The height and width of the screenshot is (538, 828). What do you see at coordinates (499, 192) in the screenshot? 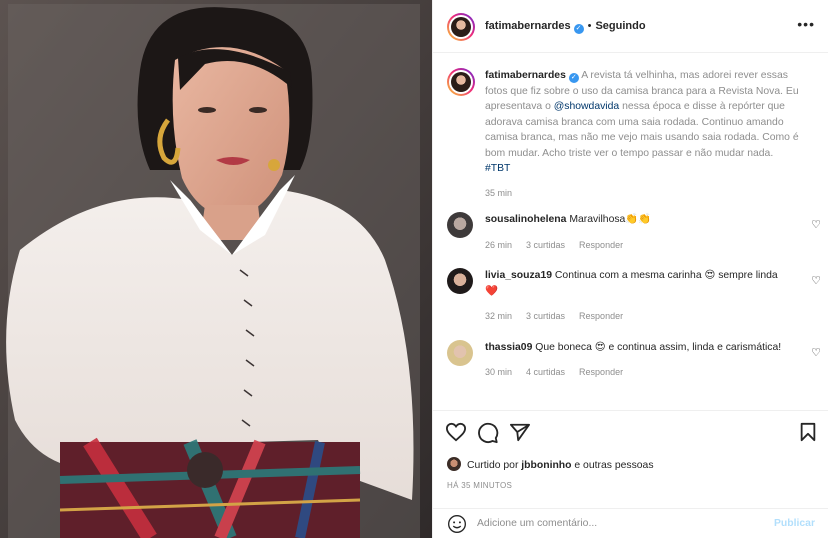
I see `caption-timestamp: 35 min` at bounding box center [499, 192].